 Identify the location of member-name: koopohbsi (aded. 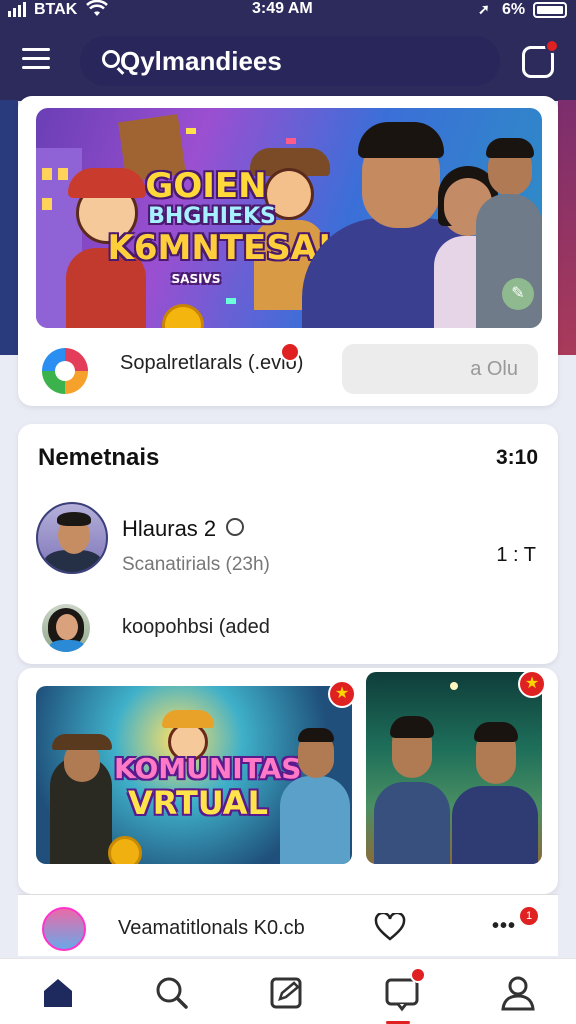
(196, 627).